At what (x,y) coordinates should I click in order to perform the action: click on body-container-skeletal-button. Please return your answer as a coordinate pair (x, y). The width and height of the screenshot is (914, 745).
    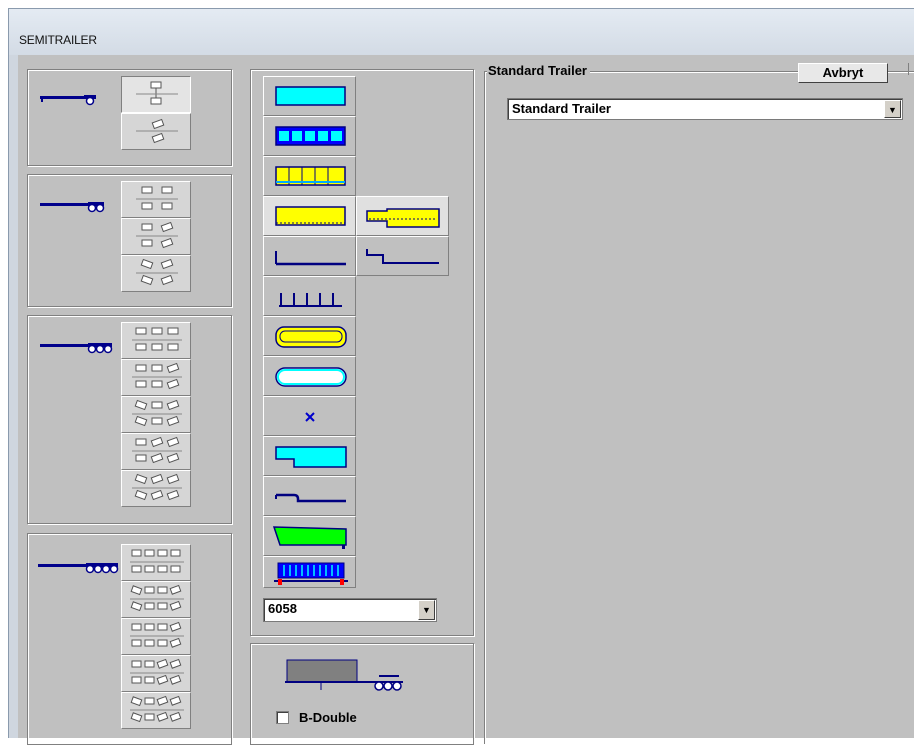
    Looking at the image, I should click on (309, 572).